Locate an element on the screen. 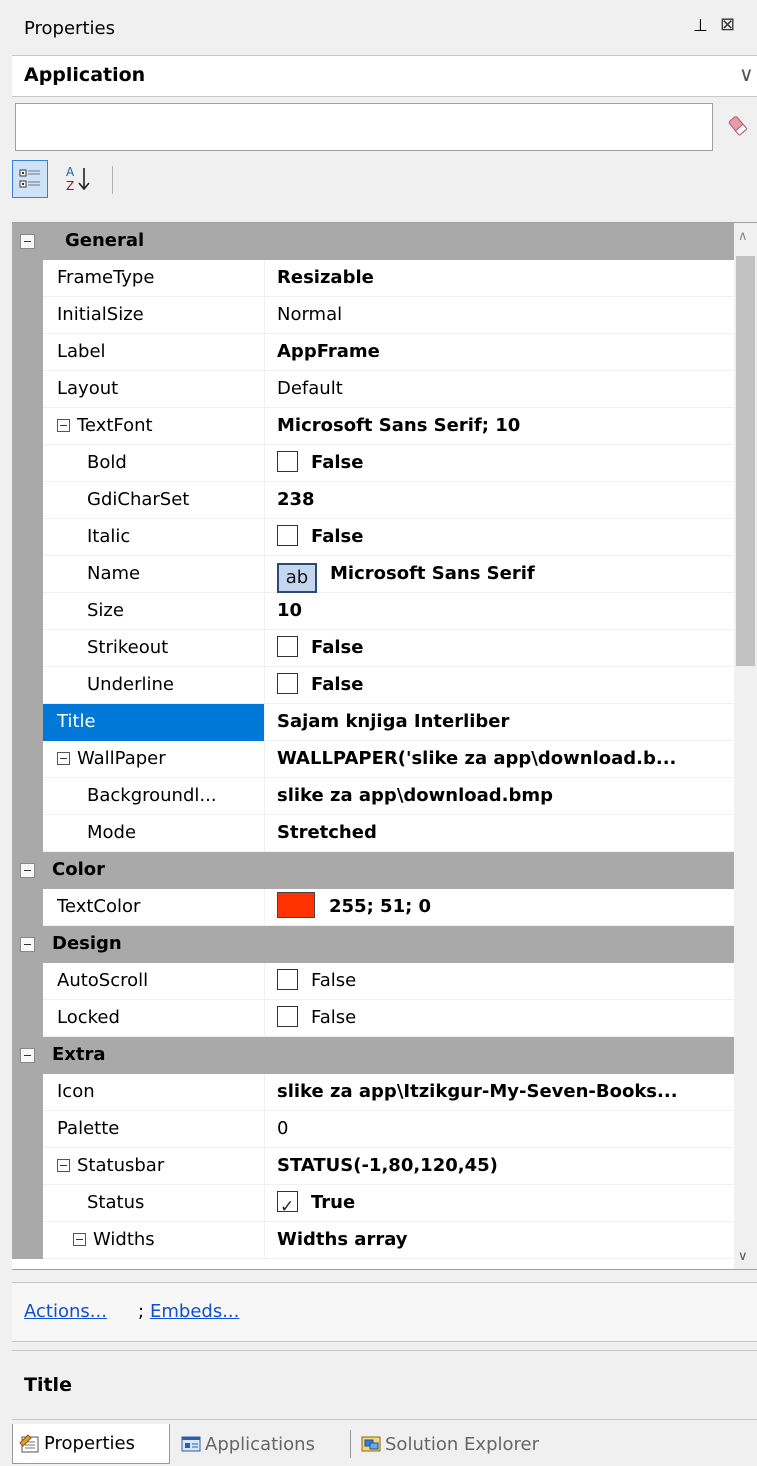  categorized-button is located at coordinates (30, 179).